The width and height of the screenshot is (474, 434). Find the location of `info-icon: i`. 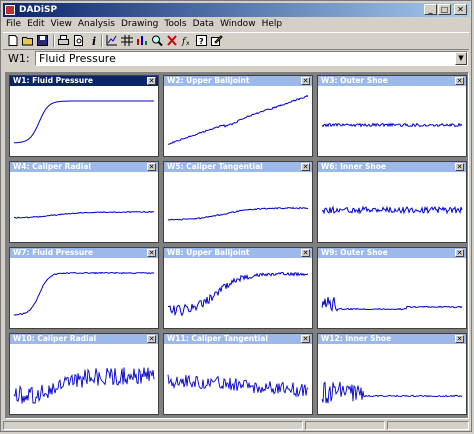

info-icon: i is located at coordinates (94, 40).